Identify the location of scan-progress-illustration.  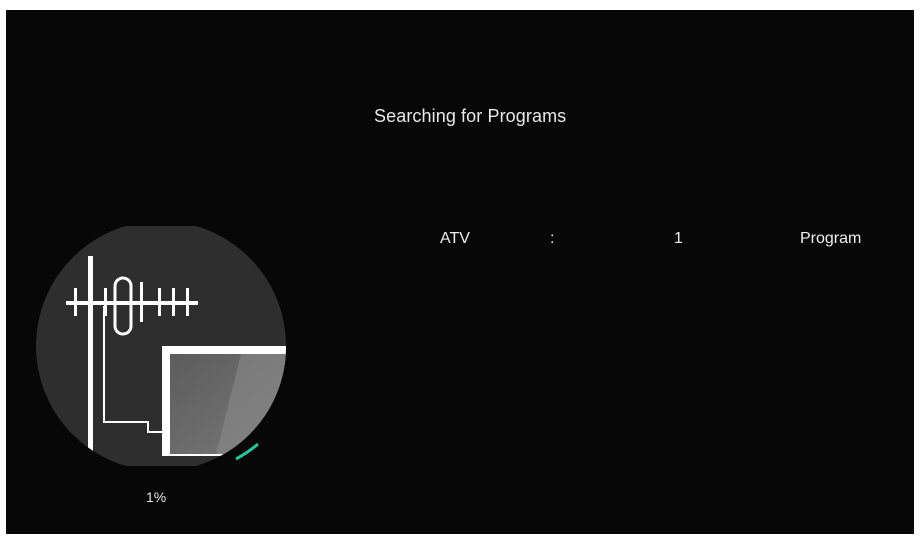
(161, 346).